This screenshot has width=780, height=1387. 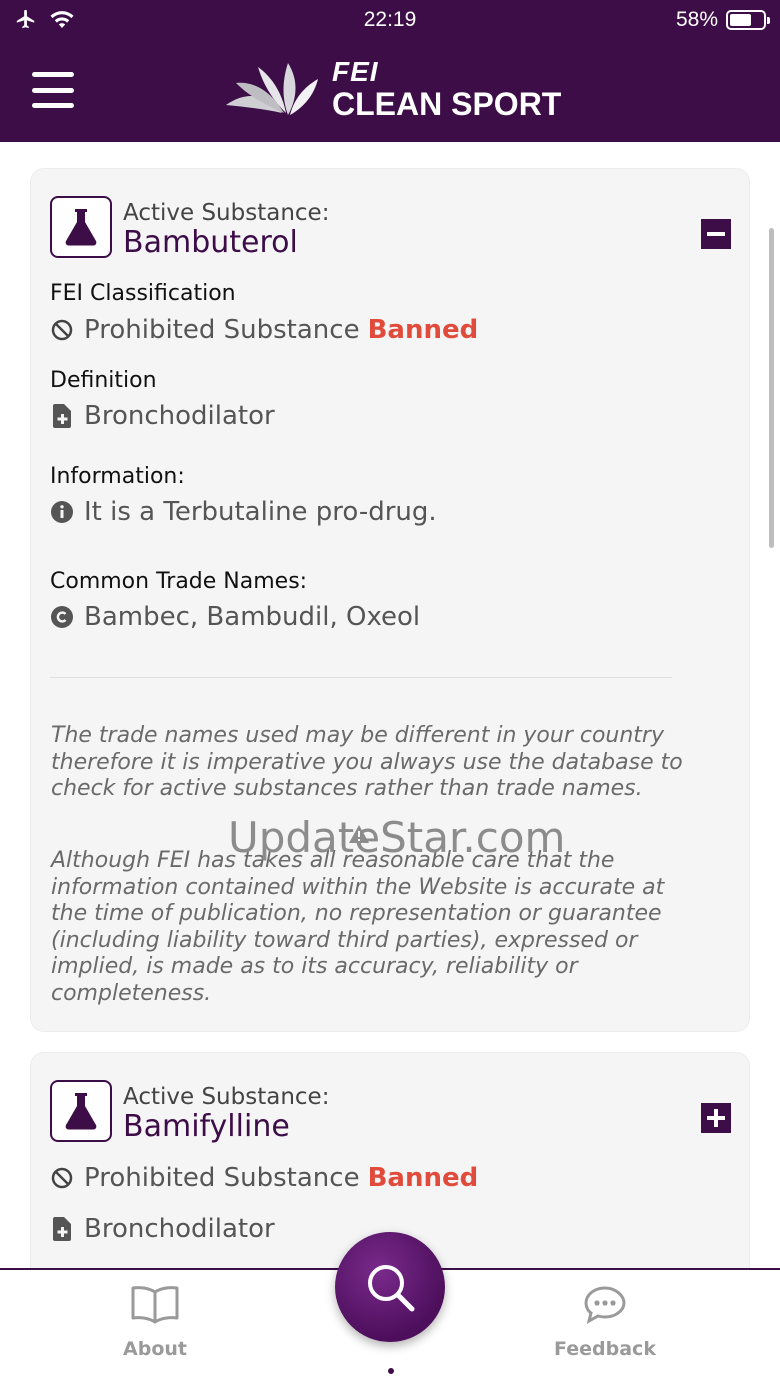 What do you see at coordinates (155, 1305) in the screenshot?
I see `book-icon` at bounding box center [155, 1305].